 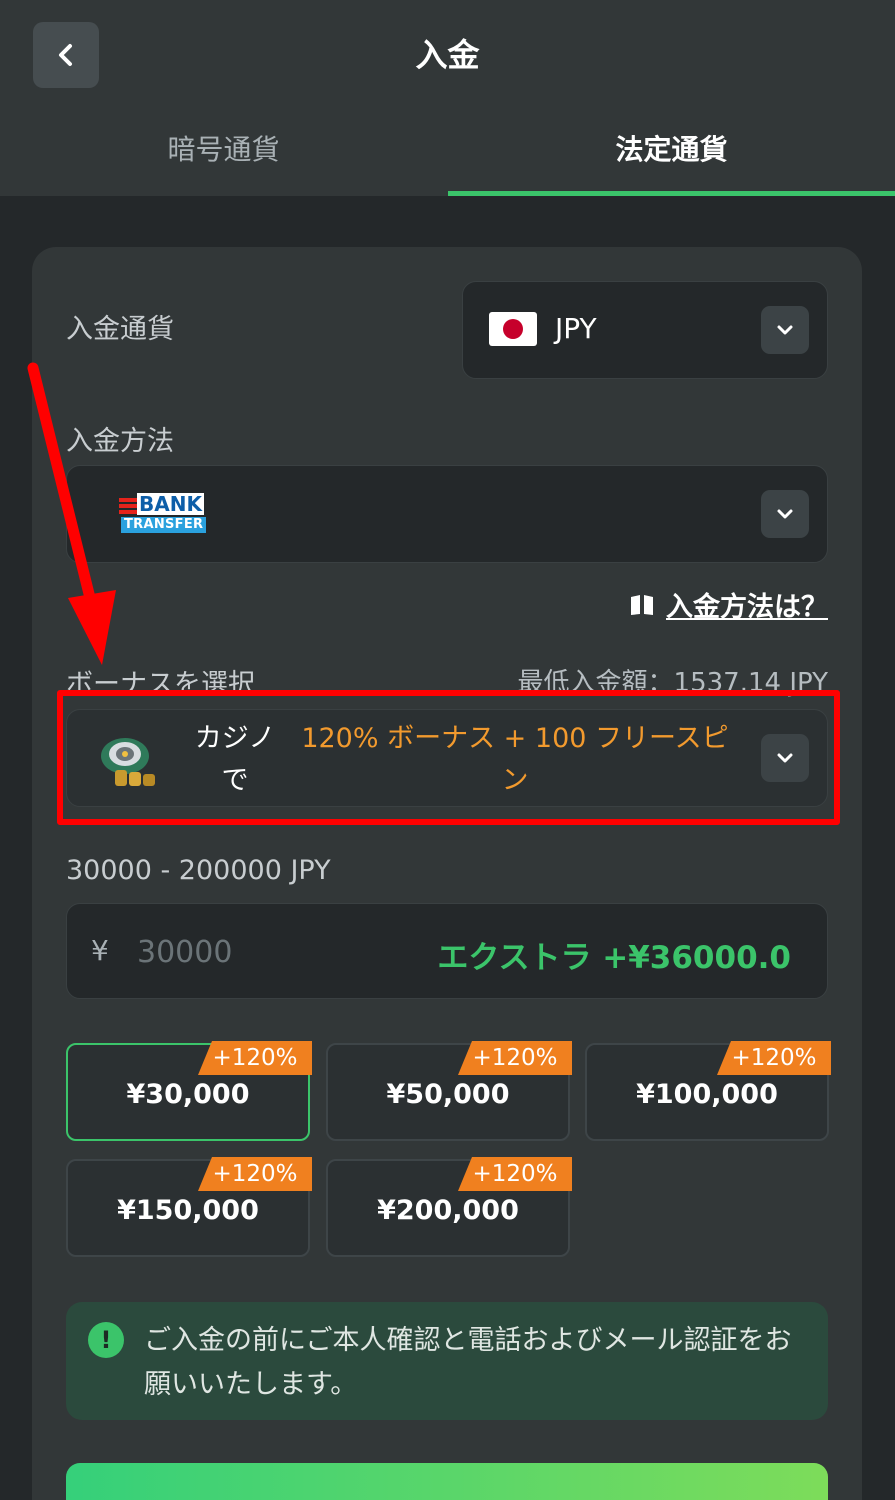 I want to click on book-icon, so click(x=642, y=604).